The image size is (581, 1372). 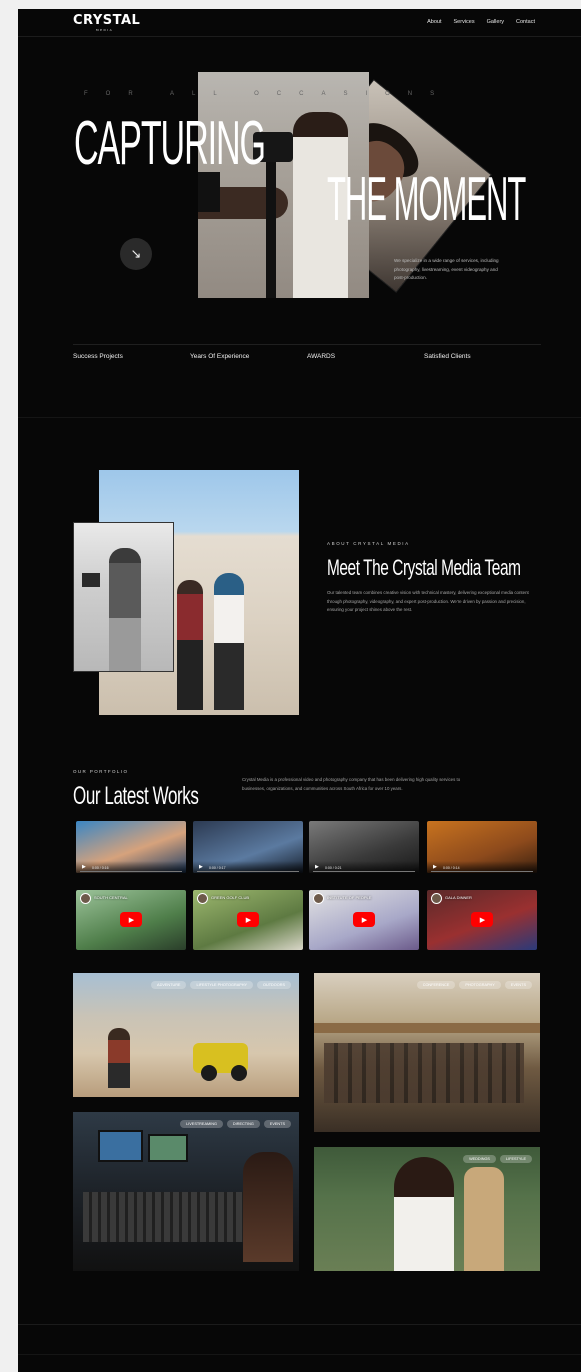 What do you see at coordinates (365, 352) in the screenshot?
I see `stat-awards: AWARDS` at bounding box center [365, 352].